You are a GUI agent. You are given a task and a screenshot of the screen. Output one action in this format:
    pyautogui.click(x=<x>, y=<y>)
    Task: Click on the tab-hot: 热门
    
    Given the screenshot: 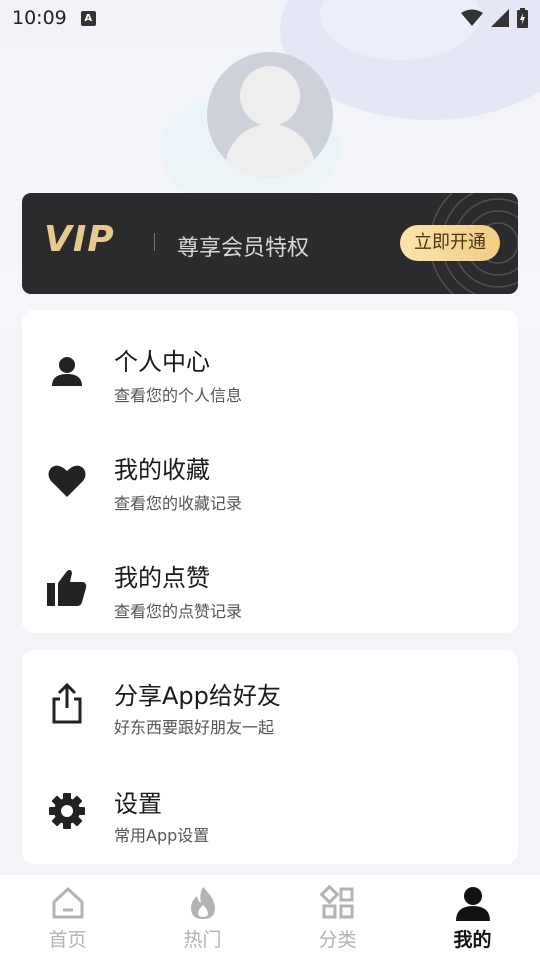 What is the action you would take?
    pyautogui.click(x=202, y=917)
    